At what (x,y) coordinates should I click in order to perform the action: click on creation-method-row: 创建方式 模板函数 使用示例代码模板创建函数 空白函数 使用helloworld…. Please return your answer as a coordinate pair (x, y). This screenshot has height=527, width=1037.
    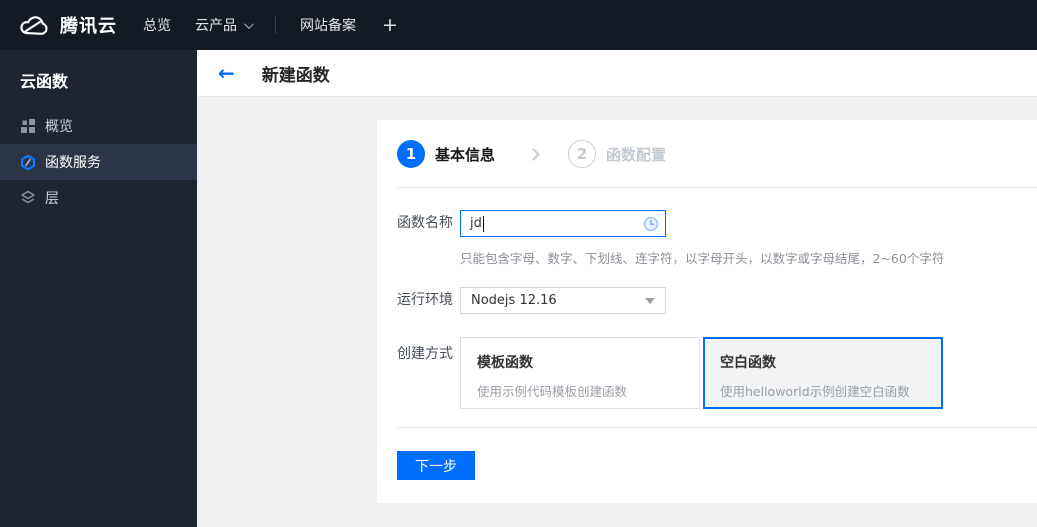
    Looking at the image, I should click on (717, 373).